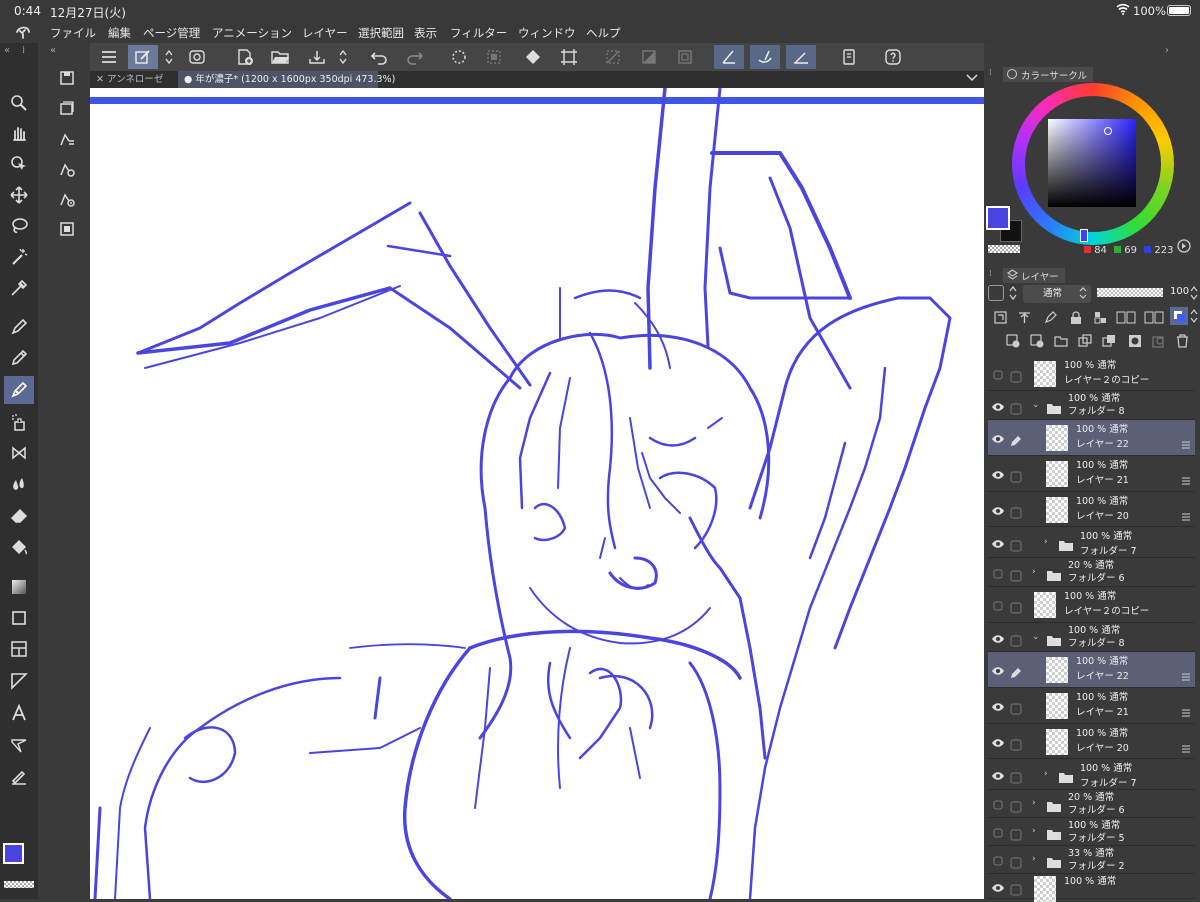 The height and width of the screenshot is (902, 1200). I want to click on text-tool-icon, so click(19, 713).